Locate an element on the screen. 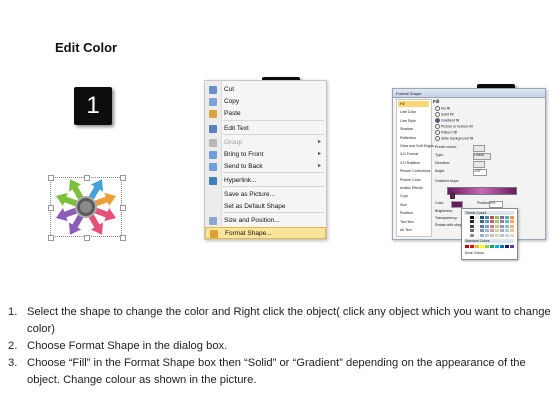 Image resolution: width=560 pixels, height=420 pixels. category-crop: Crop is located at coordinates (413, 196).